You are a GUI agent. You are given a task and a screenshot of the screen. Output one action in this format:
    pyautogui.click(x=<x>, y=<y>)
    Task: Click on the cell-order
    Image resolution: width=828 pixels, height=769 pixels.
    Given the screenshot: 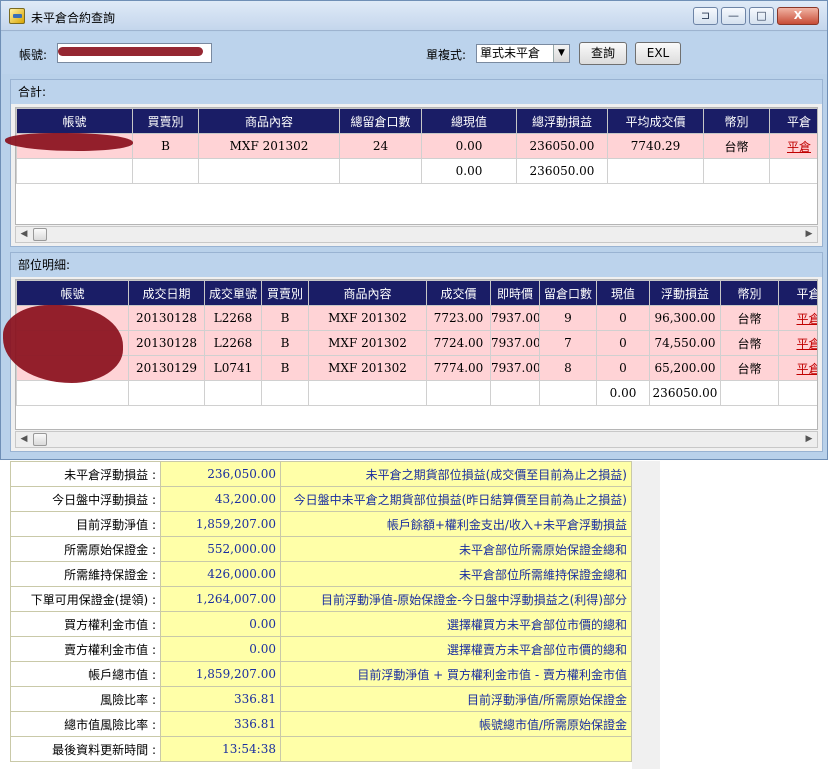 What is the action you would take?
    pyautogui.click(x=233, y=393)
    